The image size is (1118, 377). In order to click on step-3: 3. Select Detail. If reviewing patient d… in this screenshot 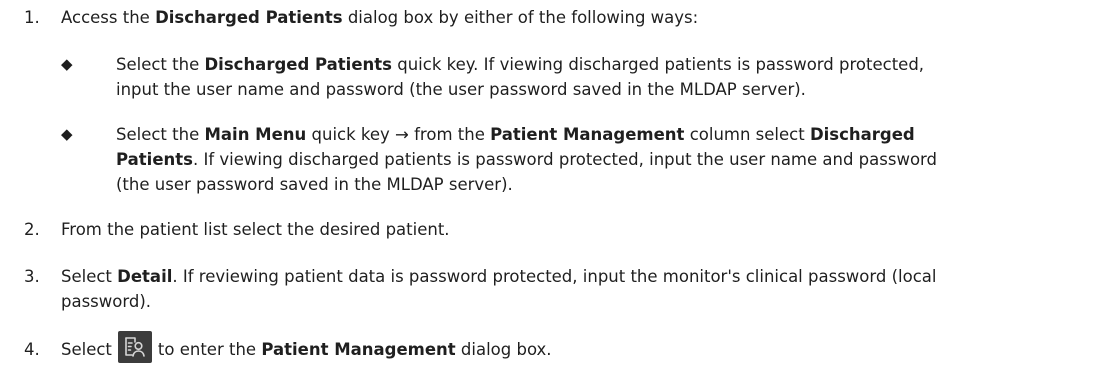, I will do `click(564, 289)`.